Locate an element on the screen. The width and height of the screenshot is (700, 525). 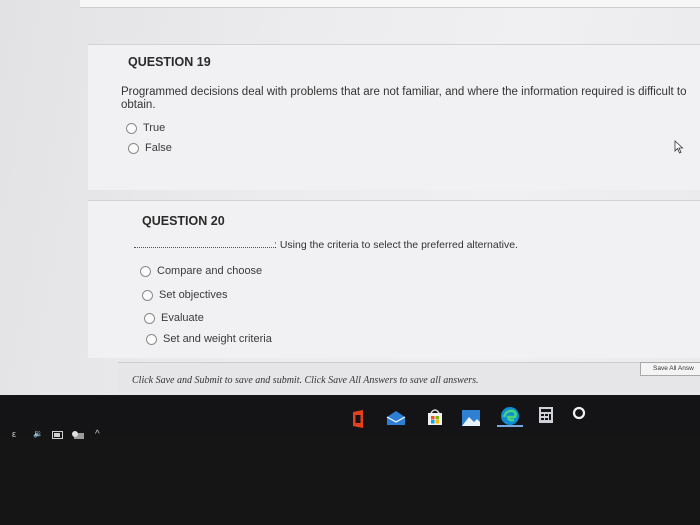
save-all-answers-button: Save All Answ is located at coordinates (670, 369).